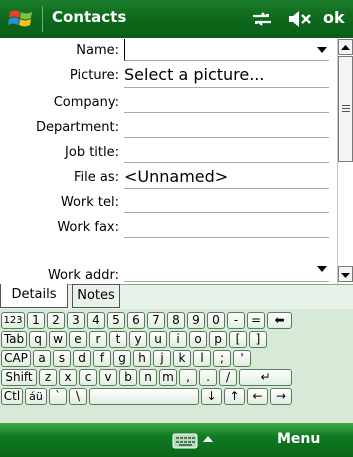 The width and height of the screenshot is (353, 457). What do you see at coordinates (116, 320) in the screenshot?
I see `key-5: 5` at bounding box center [116, 320].